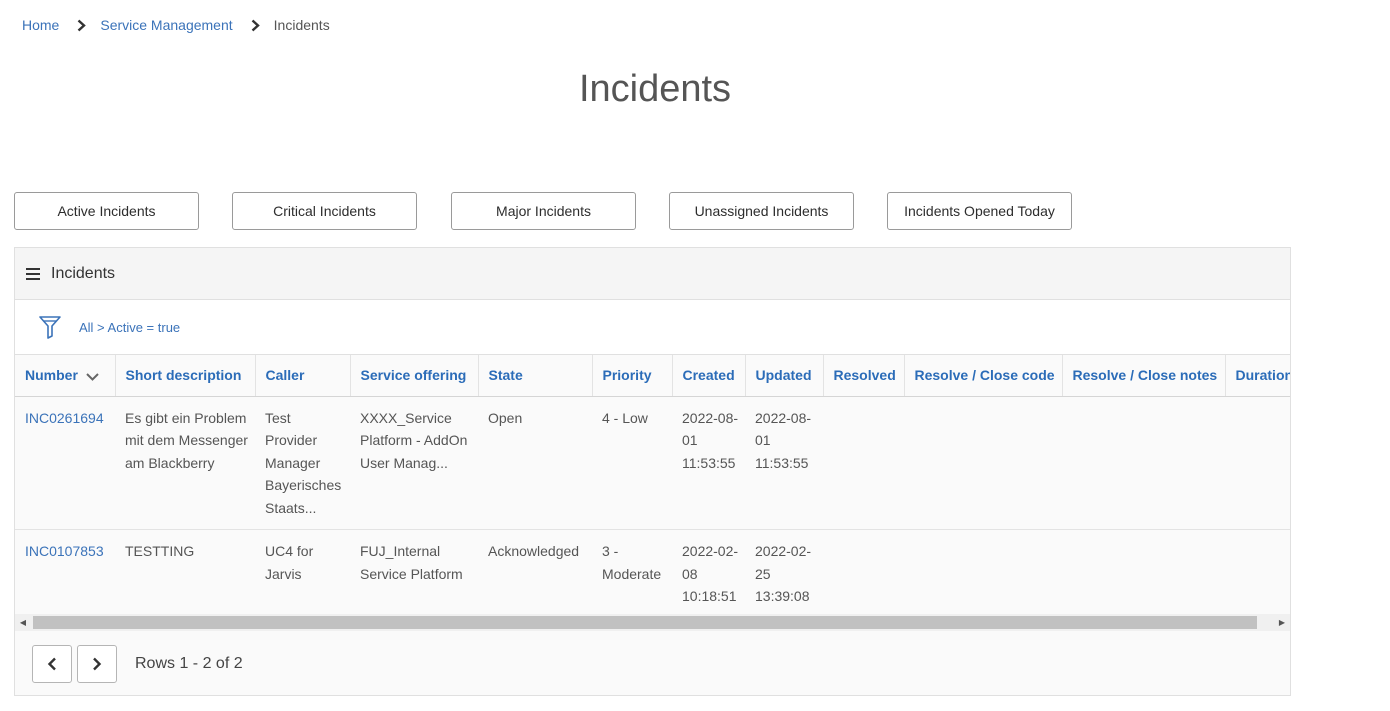 This screenshot has height=711, width=1390. I want to click on major-incidents-button: Major Incidents, so click(543, 211).